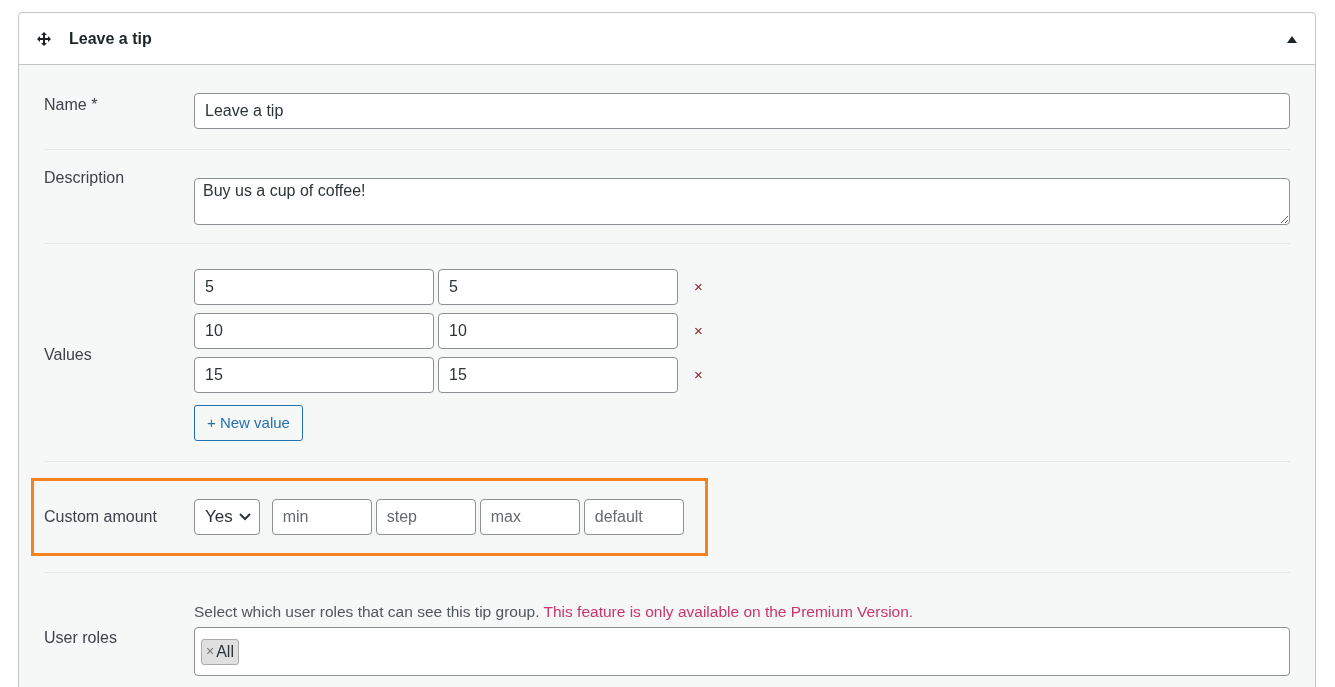 Image resolution: width=1335 pixels, height=687 pixels. What do you see at coordinates (244, 517) in the screenshot?
I see `chevron-icon` at bounding box center [244, 517].